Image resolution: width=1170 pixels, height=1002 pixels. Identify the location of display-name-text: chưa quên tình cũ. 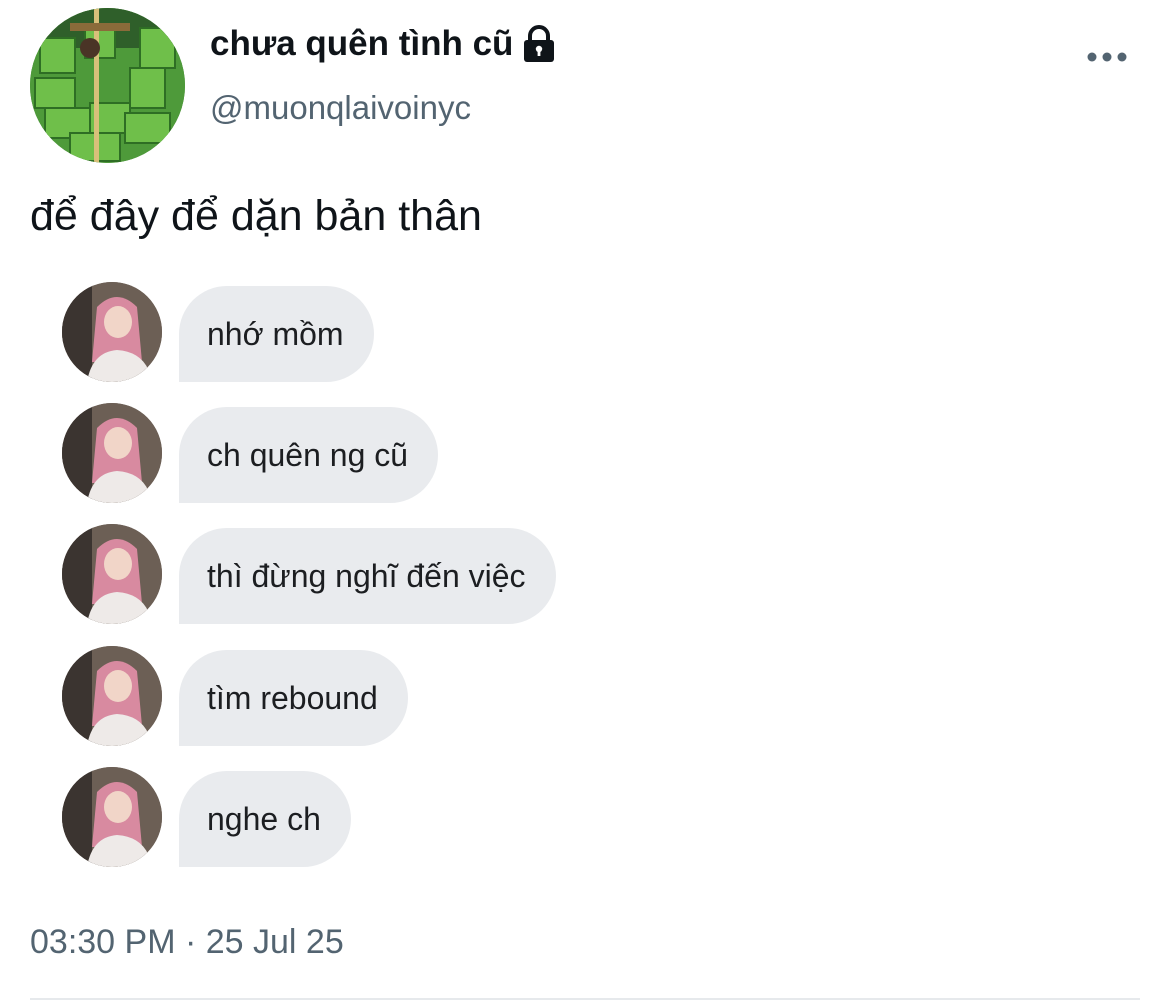
(362, 43).